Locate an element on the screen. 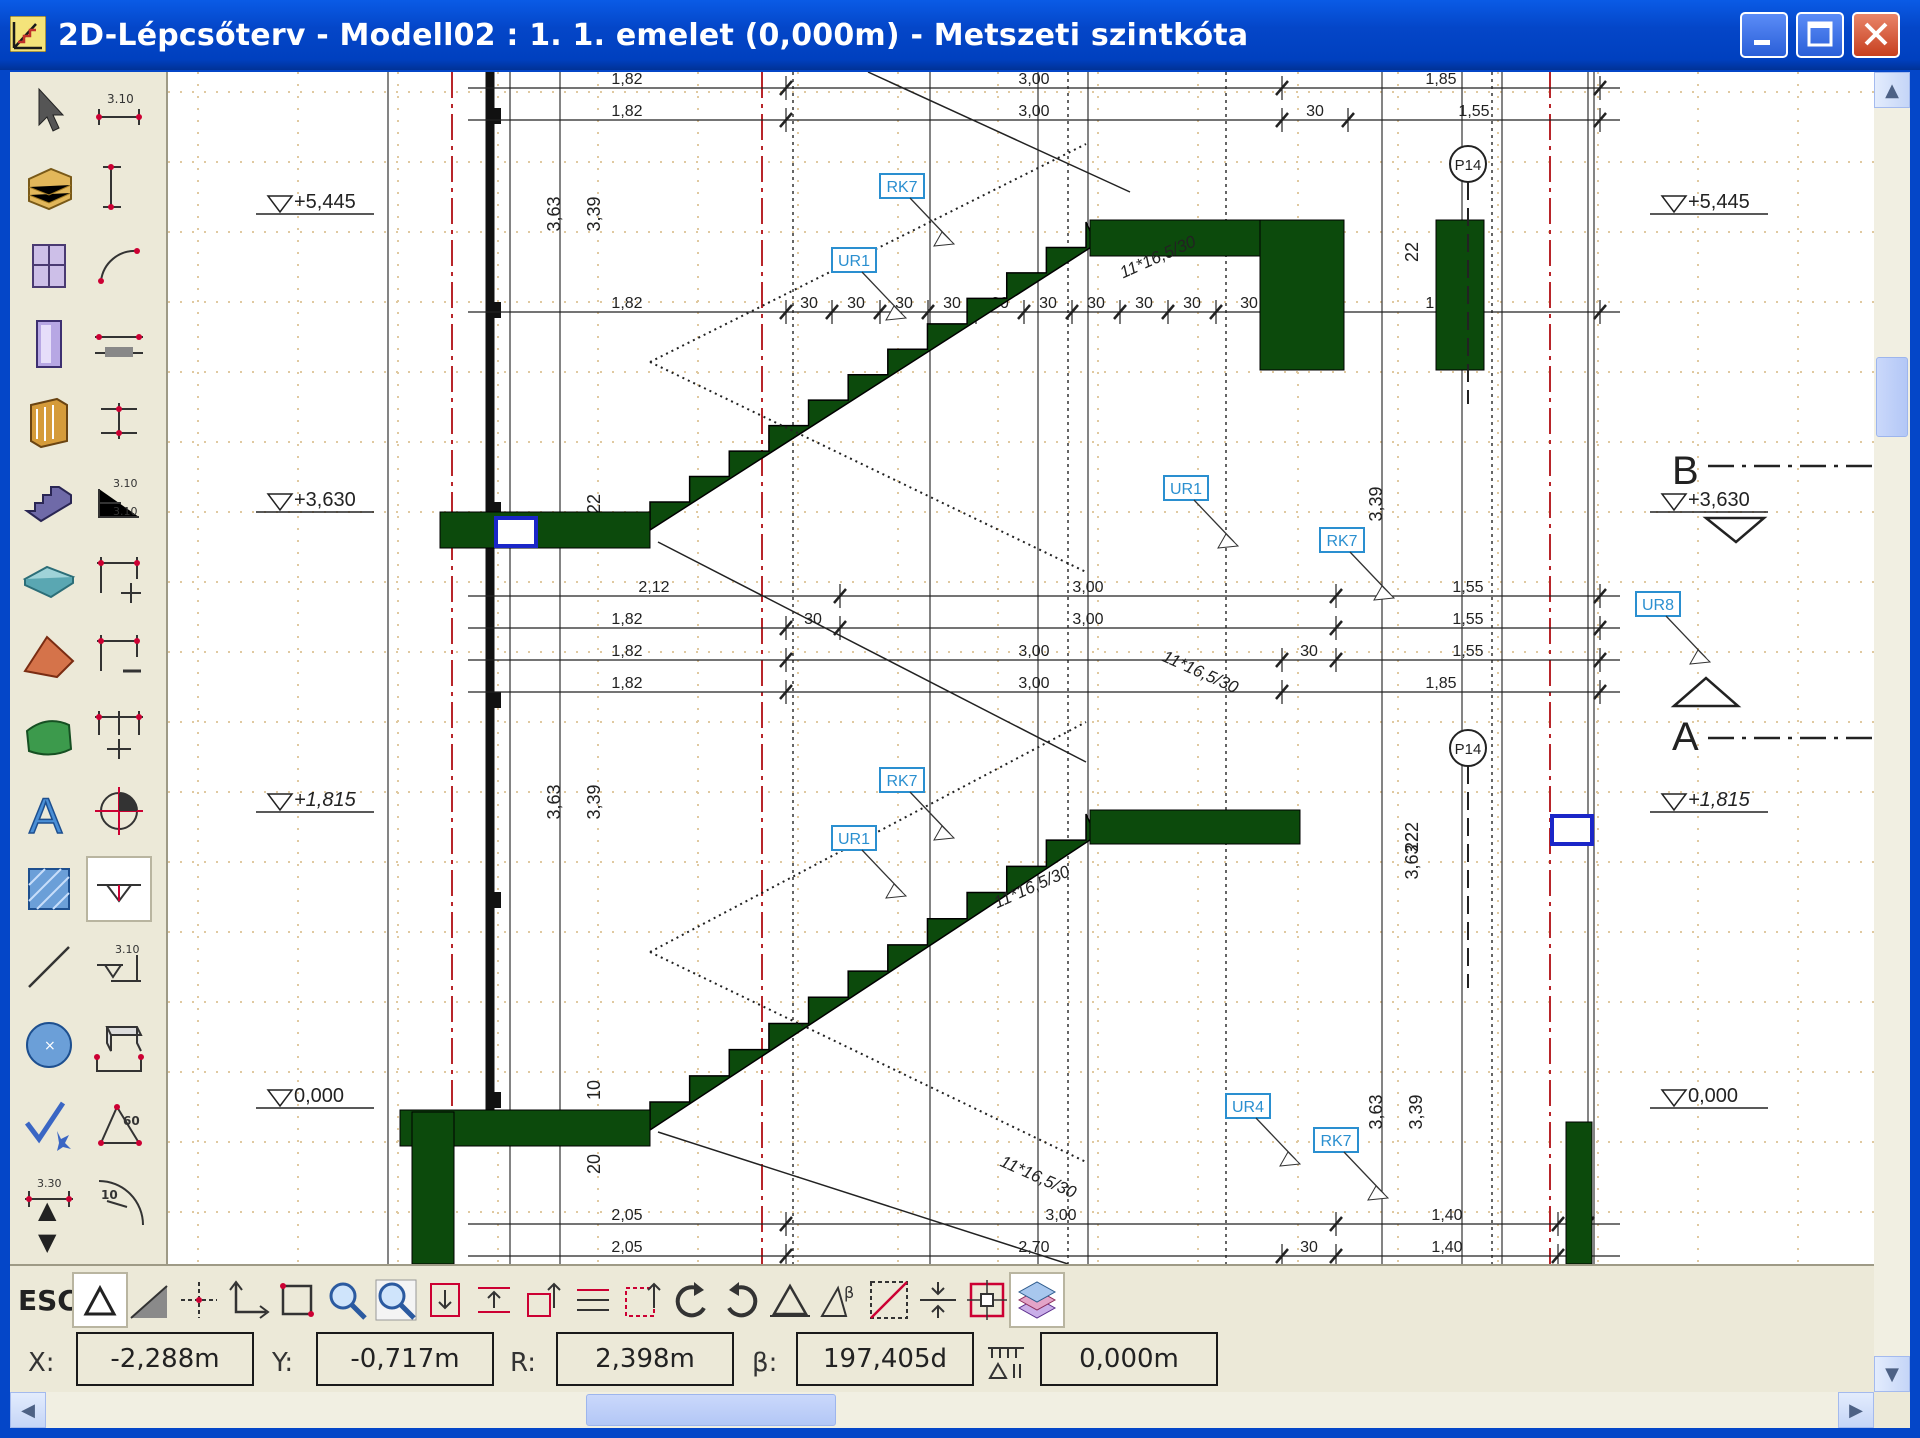 Image resolution: width=1920 pixels, height=1438 pixels. tag-text: UR1 is located at coordinates (854, 261).